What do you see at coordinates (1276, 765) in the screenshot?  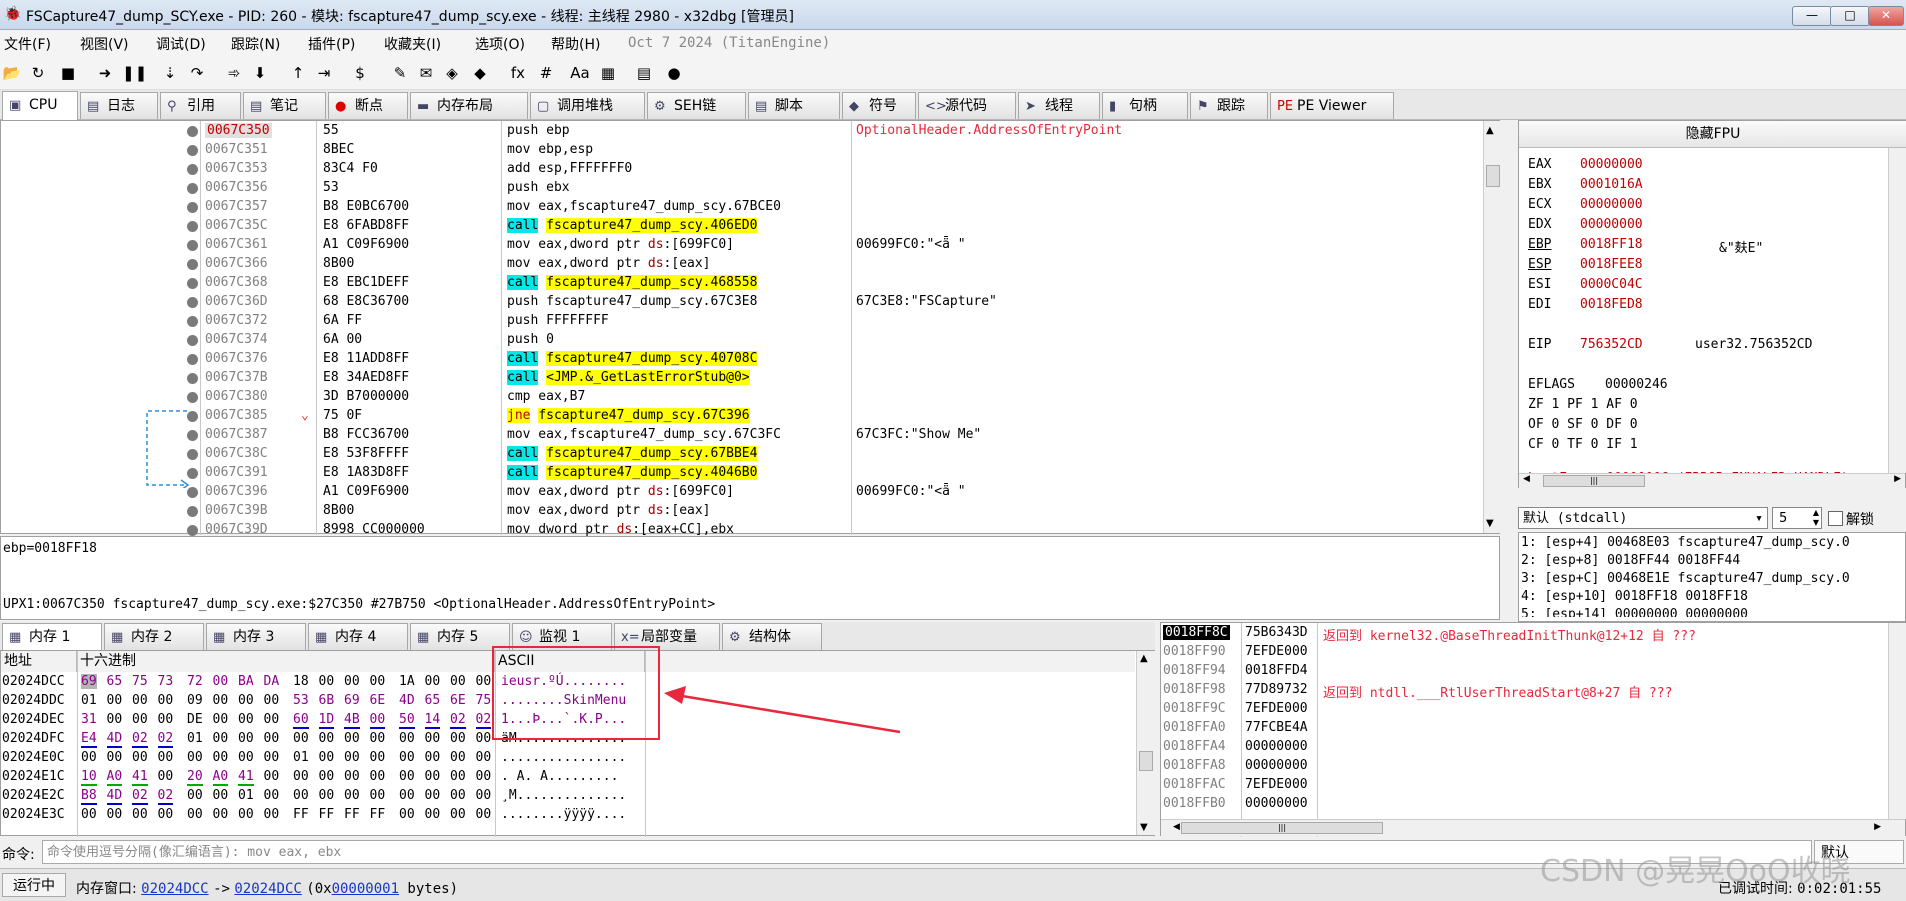 I see `stack-value: 00000000` at bounding box center [1276, 765].